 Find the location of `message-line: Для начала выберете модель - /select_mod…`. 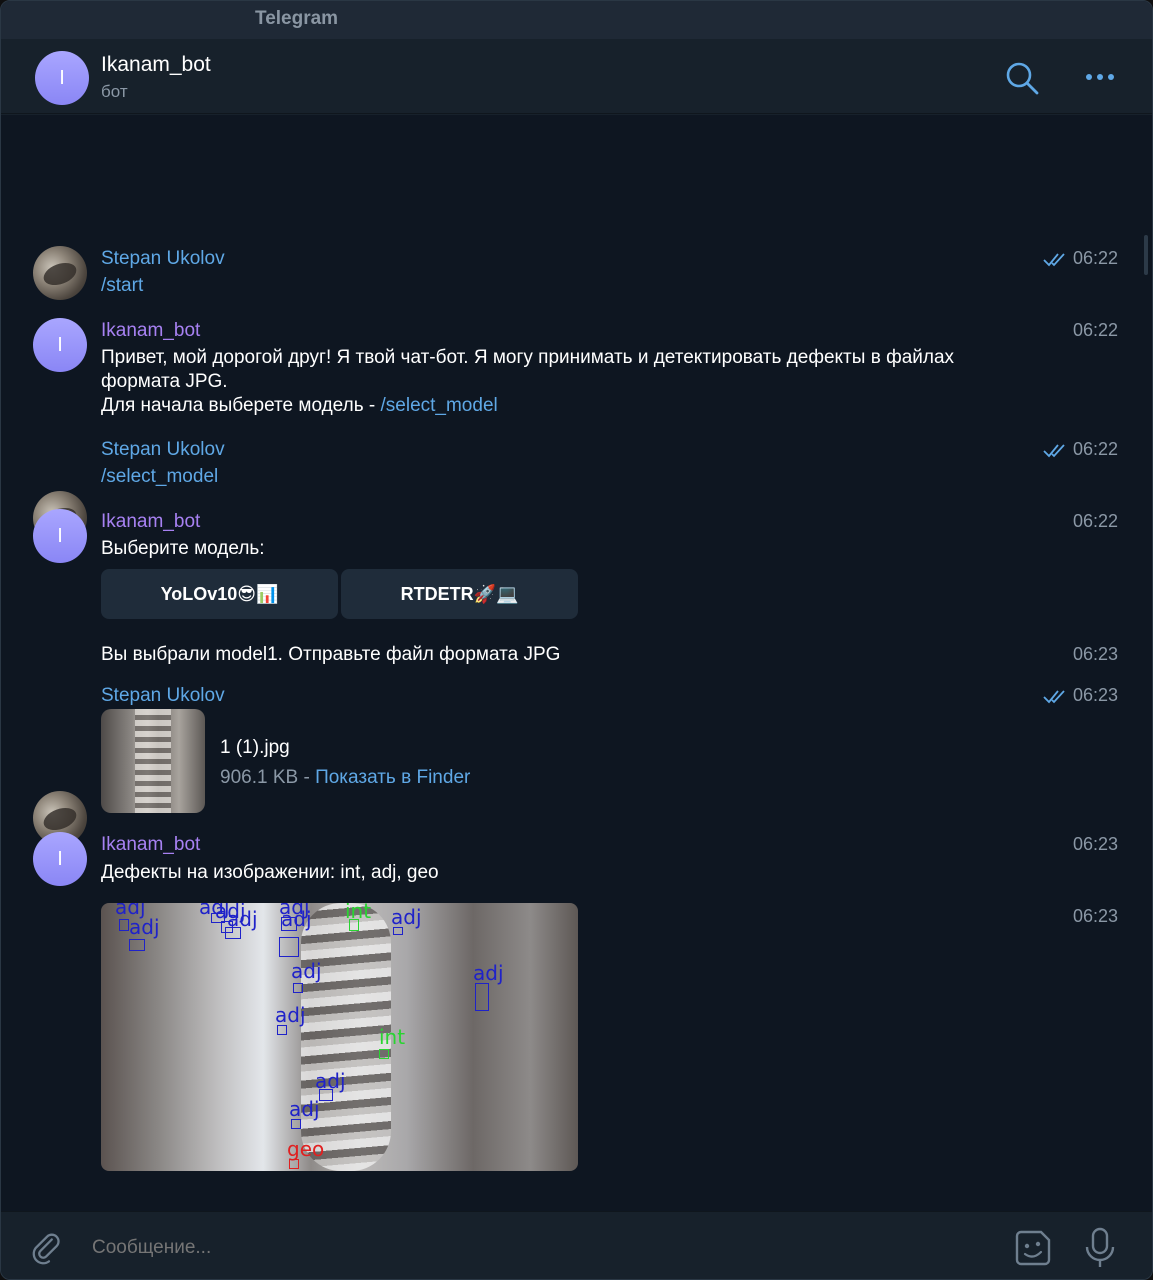

message-line: Для начала выберете модель - /select_mod… is located at coordinates (571, 406).